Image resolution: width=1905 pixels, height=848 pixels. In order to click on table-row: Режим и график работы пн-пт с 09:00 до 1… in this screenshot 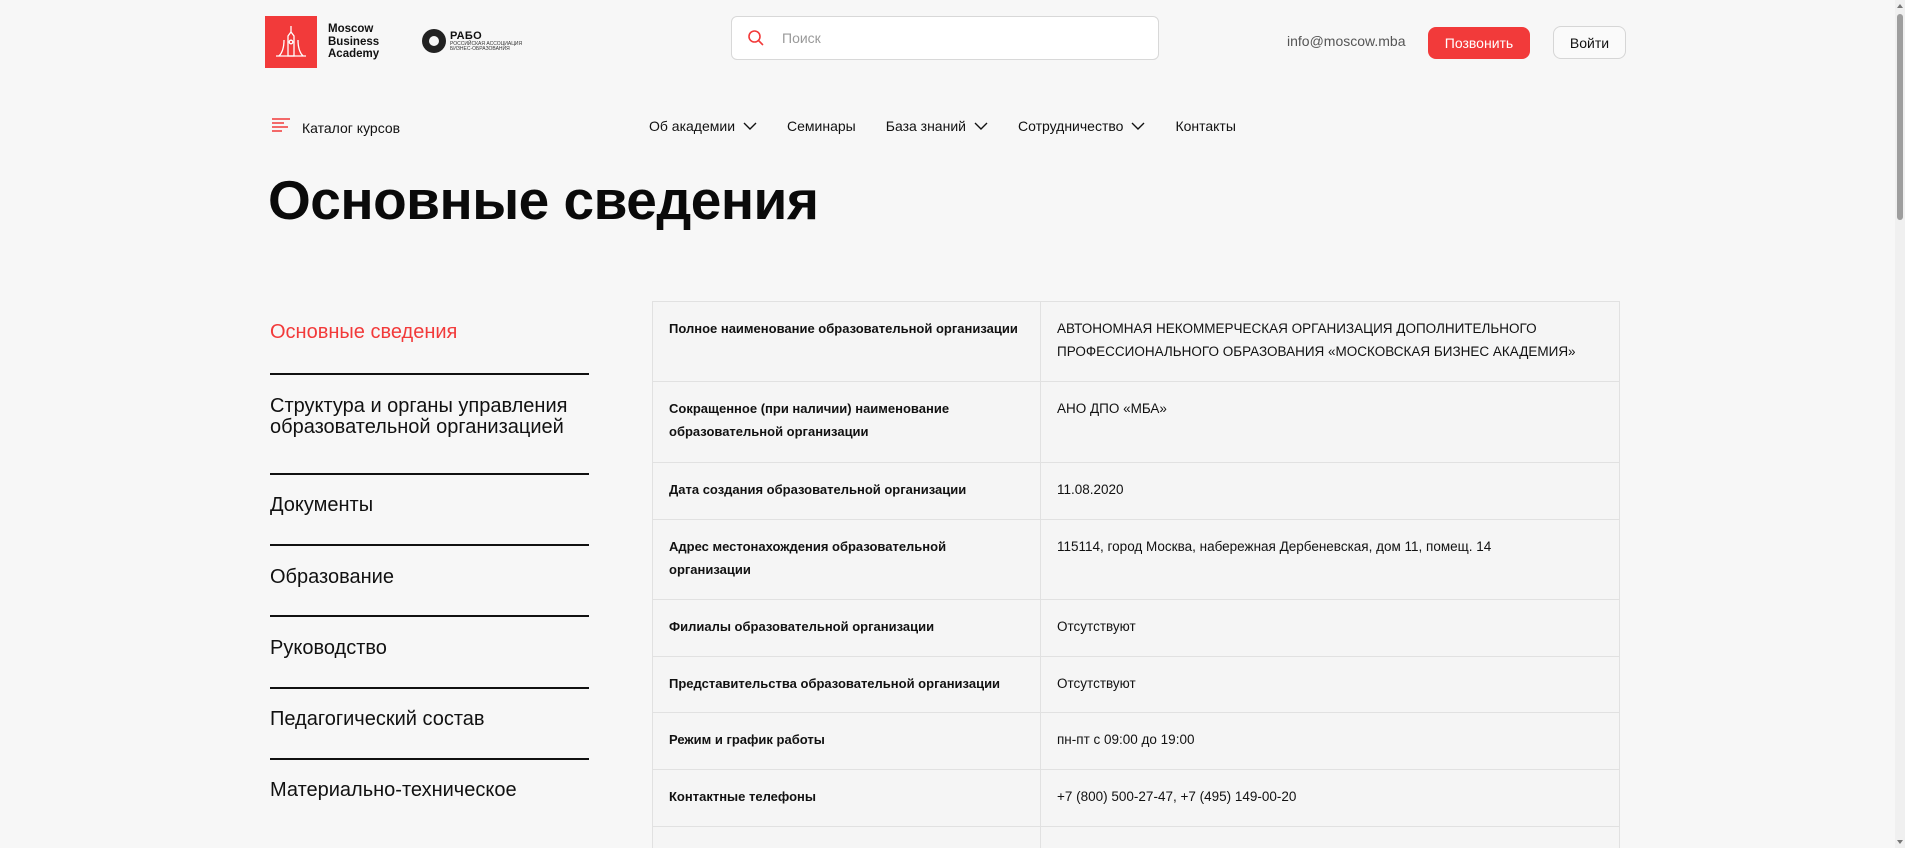, I will do `click(1136, 741)`.